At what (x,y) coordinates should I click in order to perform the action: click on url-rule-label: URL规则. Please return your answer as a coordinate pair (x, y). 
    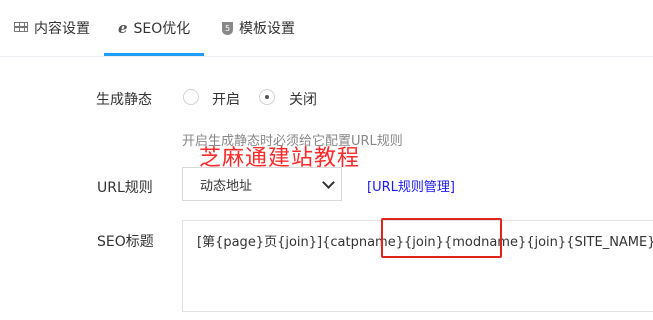
    Looking at the image, I should click on (125, 188).